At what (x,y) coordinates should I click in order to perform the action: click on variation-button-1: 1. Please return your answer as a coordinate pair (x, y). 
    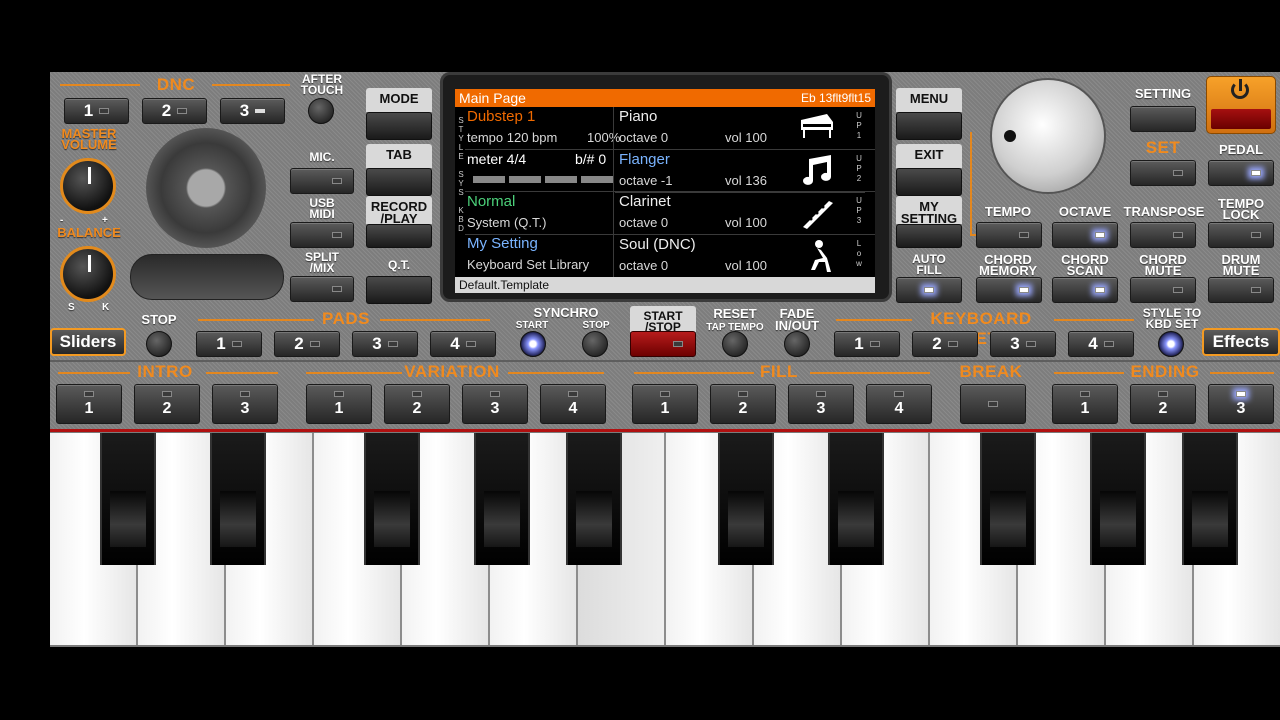
    Looking at the image, I should click on (339, 404).